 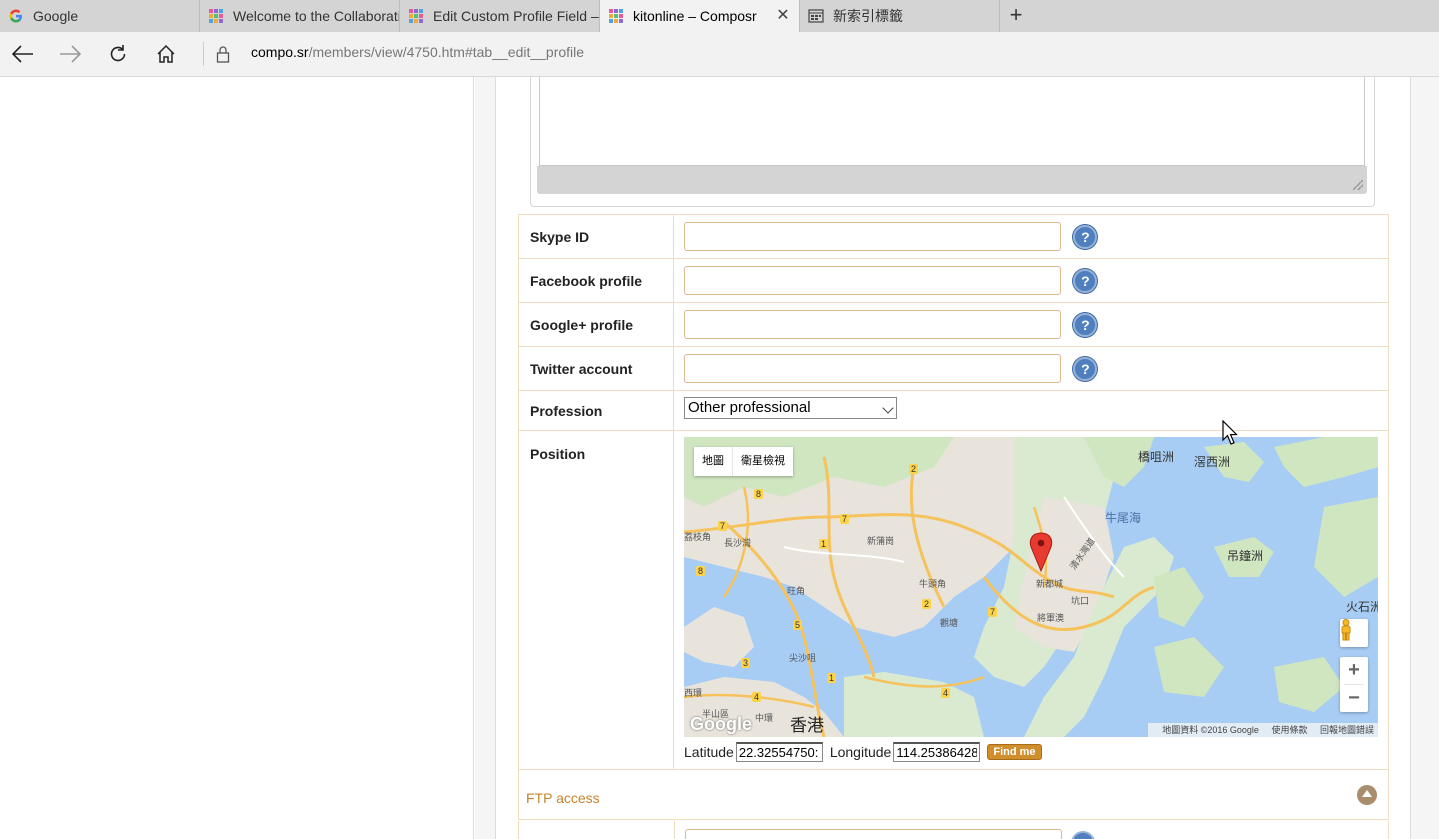 What do you see at coordinates (953, 410) in the screenshot?
I see `form-row-profession: Profession Other professional` at bounding box center [953, 410].